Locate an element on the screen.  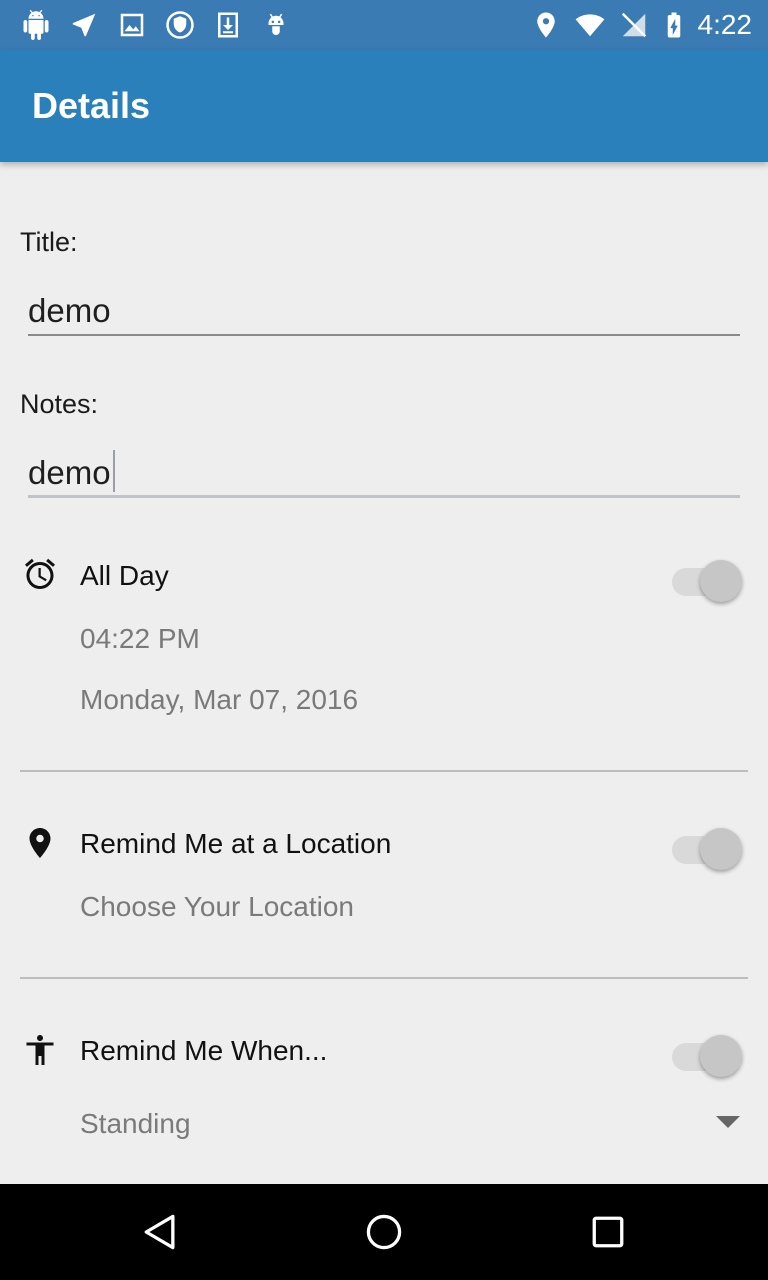
accessibility-icon is located at coordinates (40, 1050).